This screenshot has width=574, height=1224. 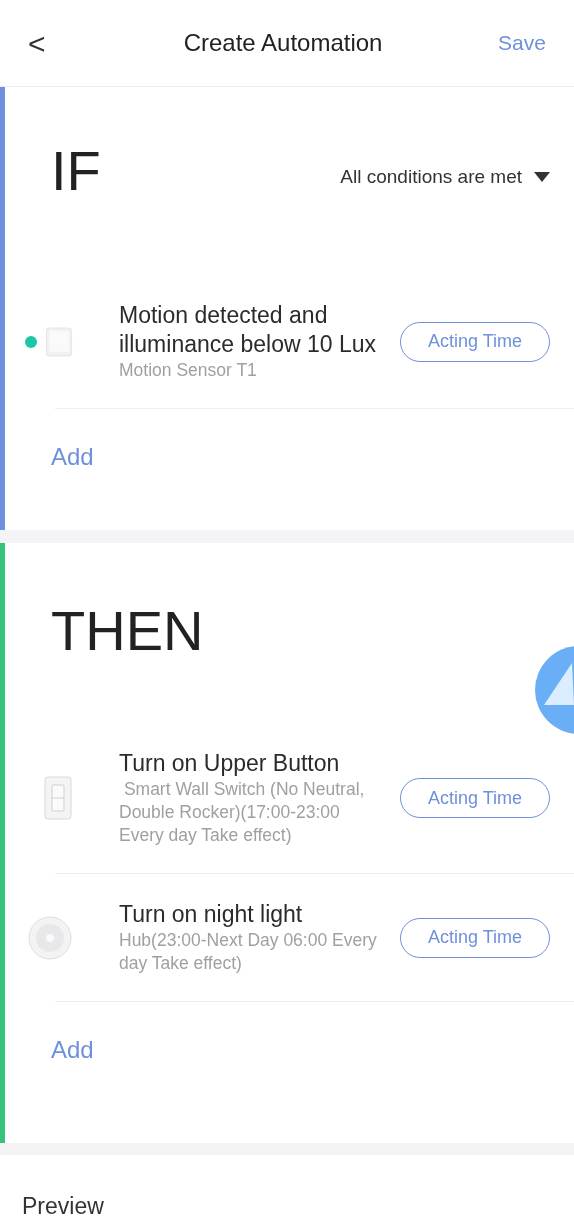 I want to click on condition-dropdown: All conditions are met, so click(x=445, y=177).